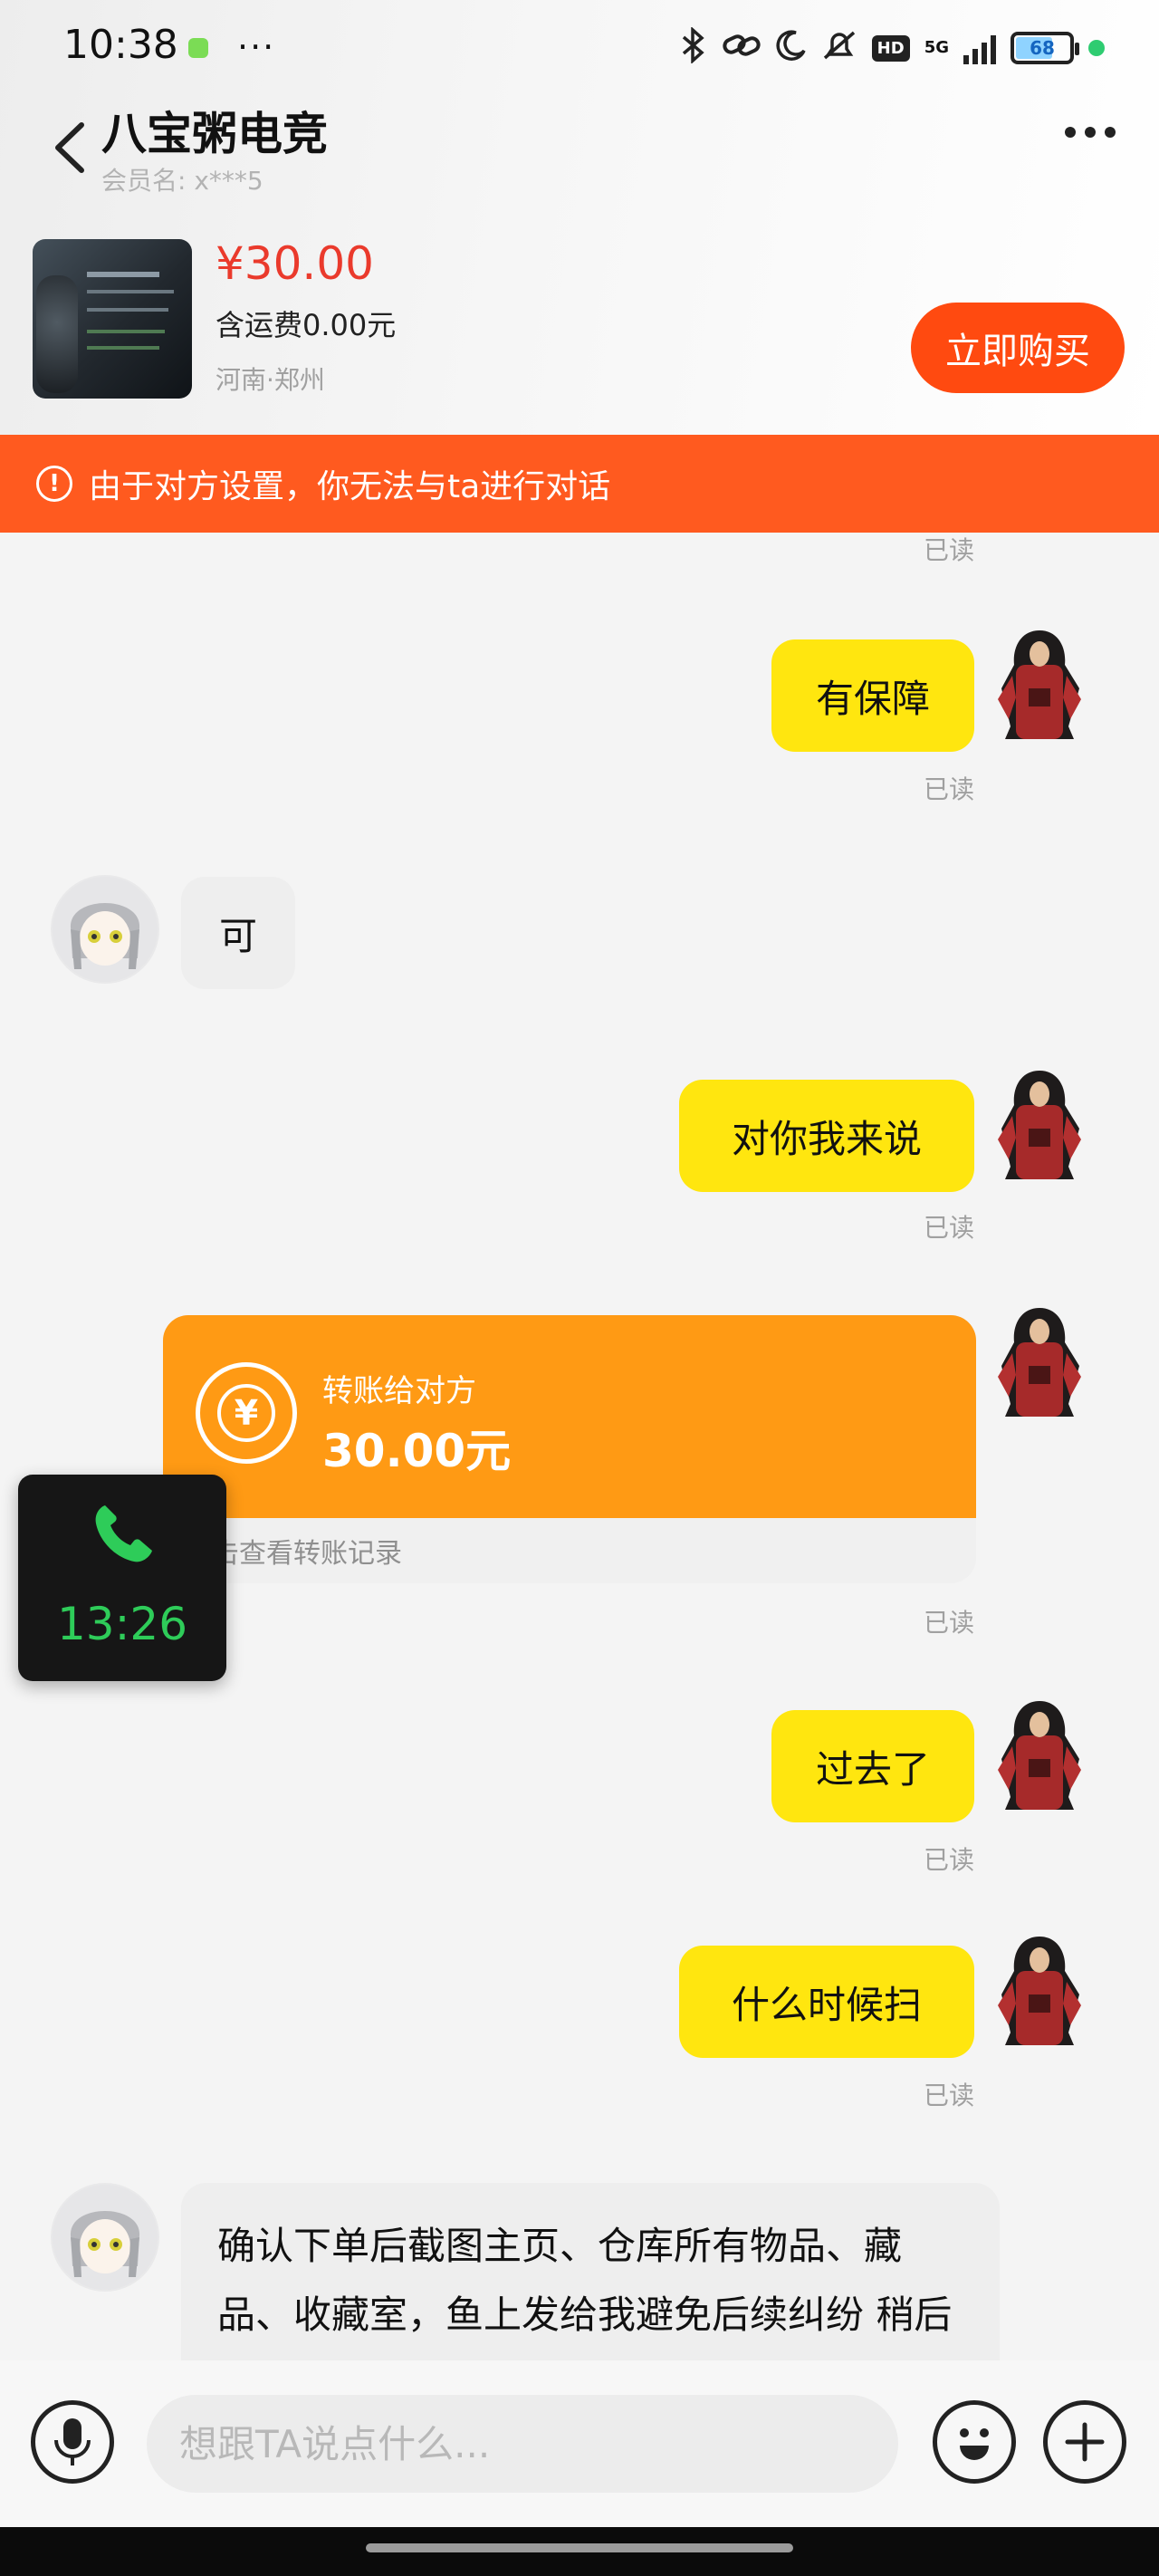 This screenshot has width=1159, height=2576. What do you see at coordinates (694, 47) in the screenshot?
I see `bluetooth-icon` at bounding box center [694, 47].